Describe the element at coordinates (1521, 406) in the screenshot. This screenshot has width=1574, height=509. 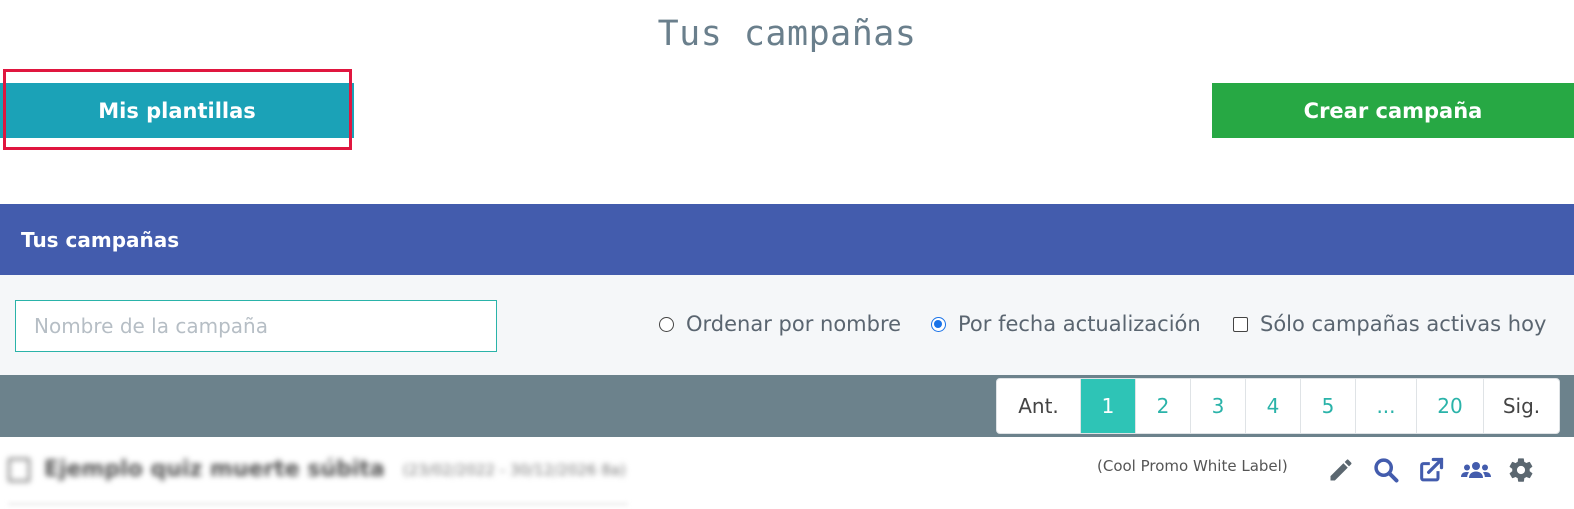
I see `pagination-next: Sig.` at that location.